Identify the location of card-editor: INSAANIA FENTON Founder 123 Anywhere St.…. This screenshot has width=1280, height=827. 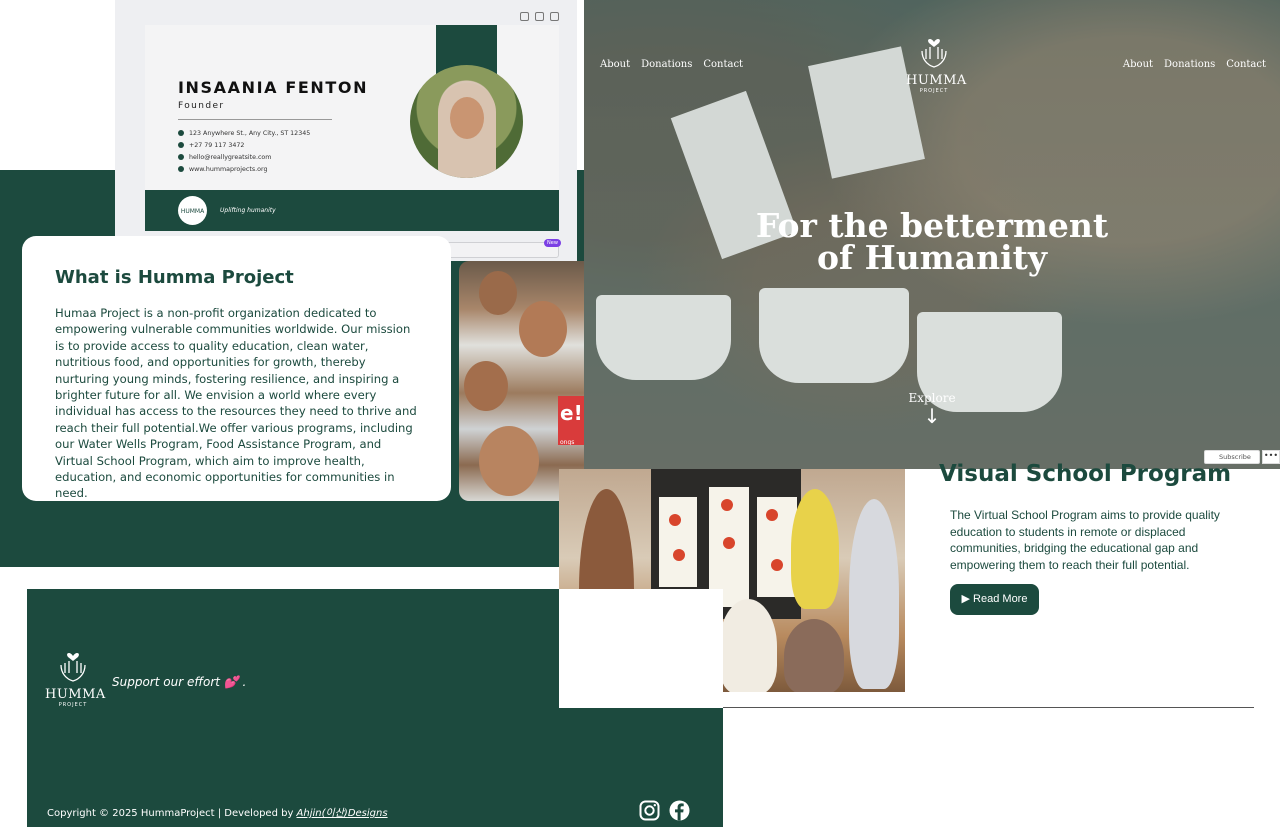
(346, 130).